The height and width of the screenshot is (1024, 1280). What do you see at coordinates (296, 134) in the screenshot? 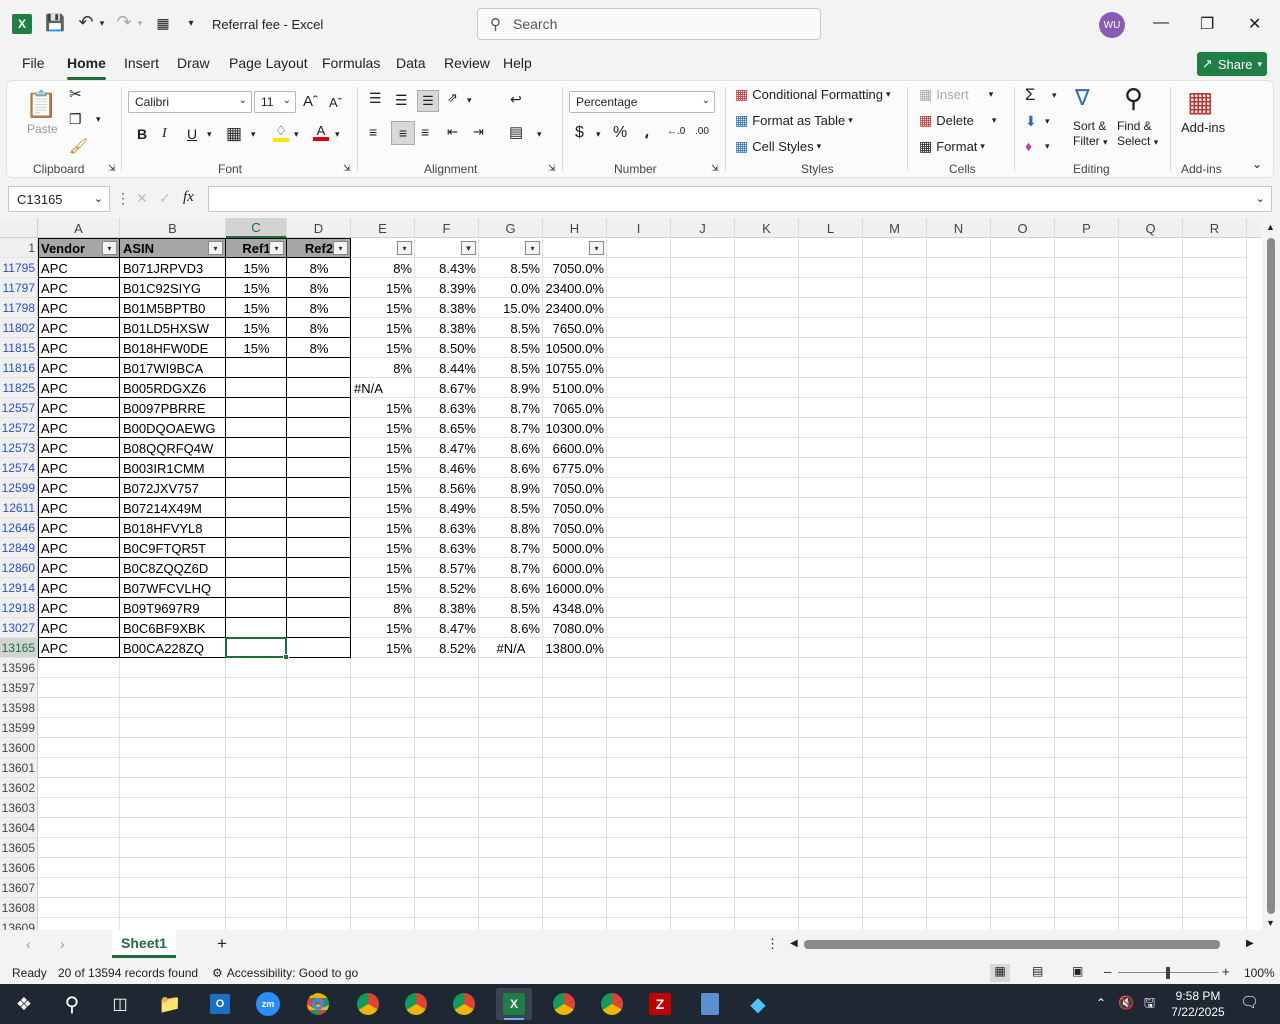
I see `fill-color-dropdown-icon: ▾` at bounding box center [296, 134].